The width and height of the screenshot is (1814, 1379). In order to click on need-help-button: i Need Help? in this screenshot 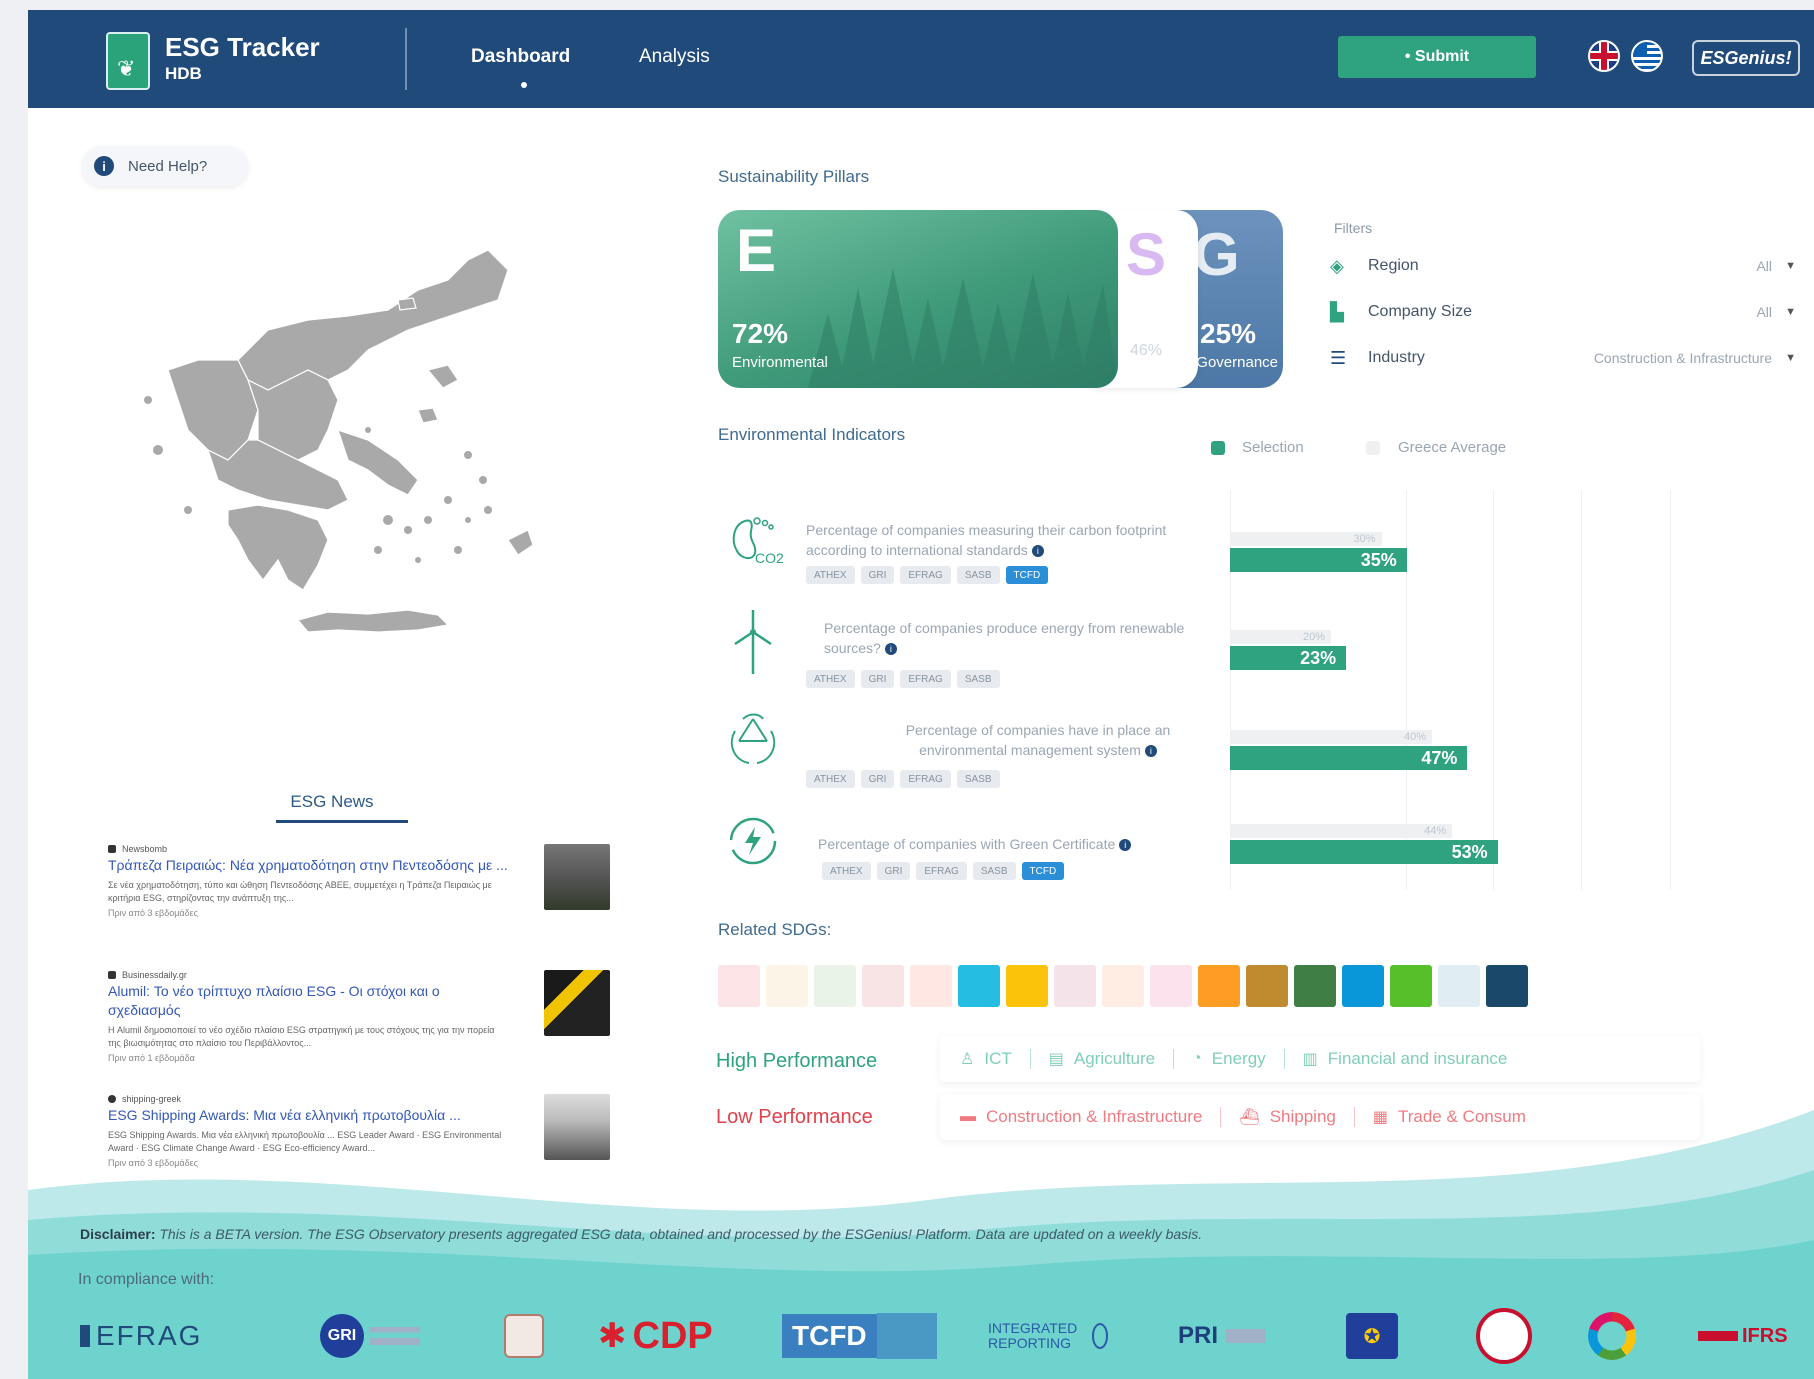, I will do `click(165, 166)`.